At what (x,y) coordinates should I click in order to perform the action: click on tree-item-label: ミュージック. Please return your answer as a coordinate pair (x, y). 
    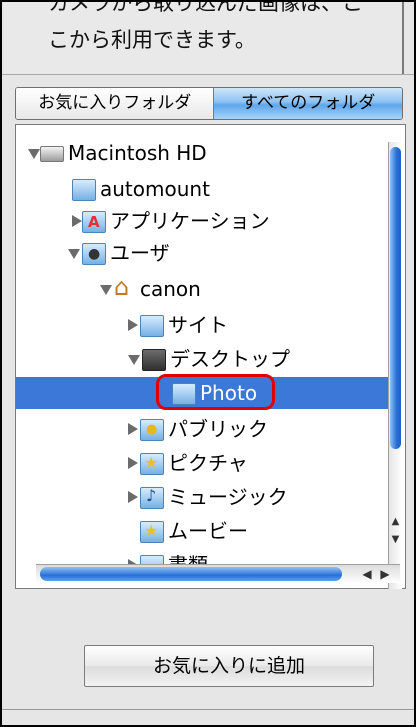
    Looking at the image, I should click on (228, 497).